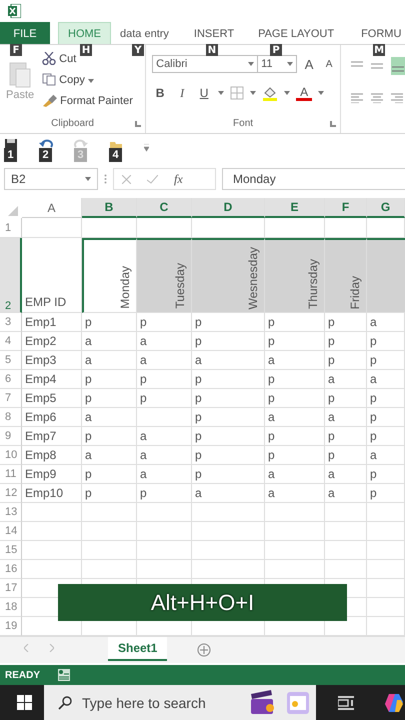 This screenshot has width=405, height=720. Describe the element at coordinates (109, 208) in the screenshot. I see `column-header: B` at that location.